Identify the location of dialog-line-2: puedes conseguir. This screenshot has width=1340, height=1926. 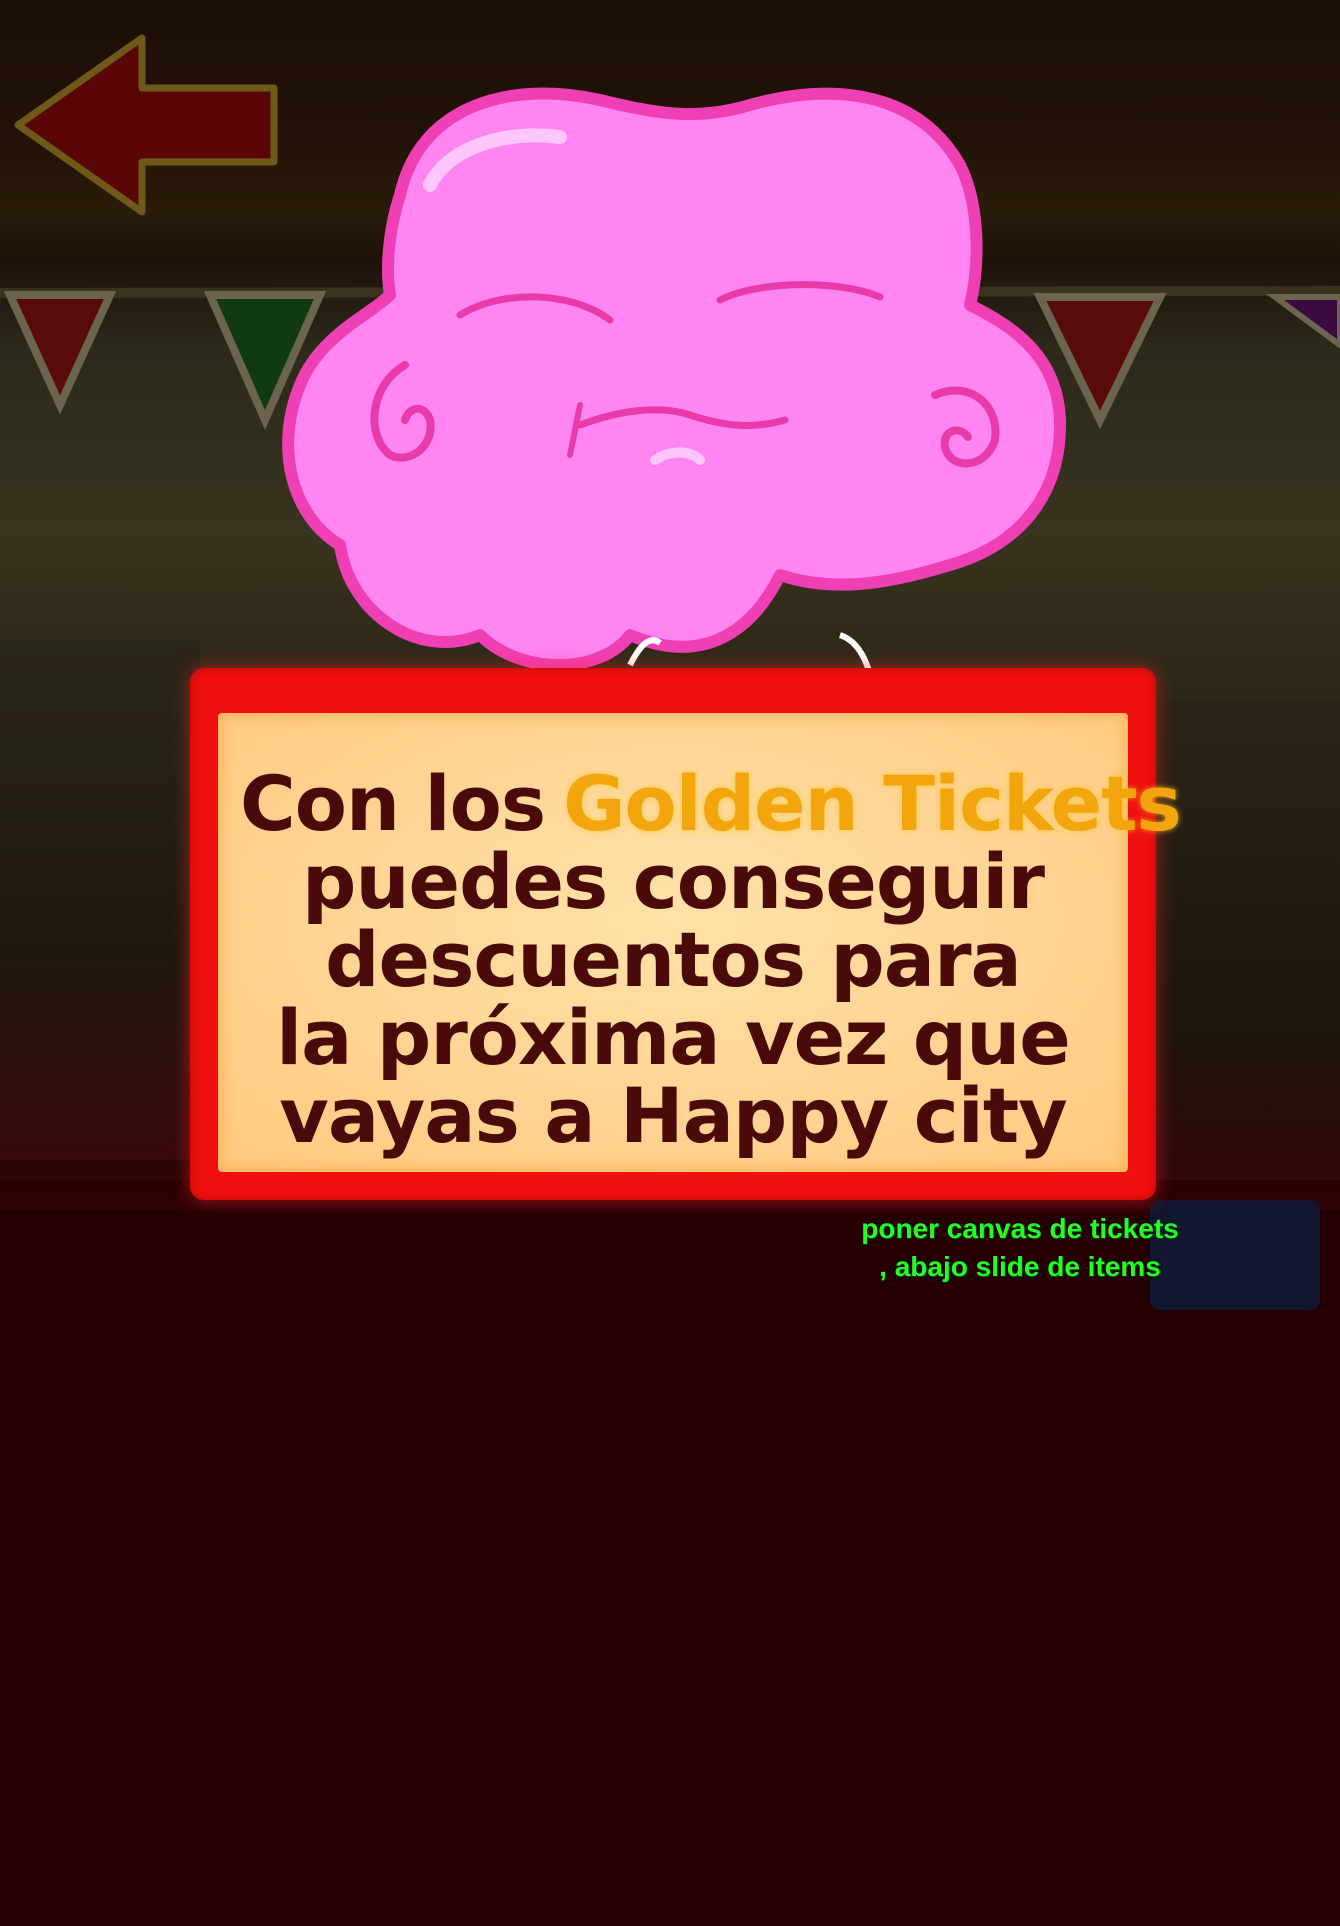
(673, 881).